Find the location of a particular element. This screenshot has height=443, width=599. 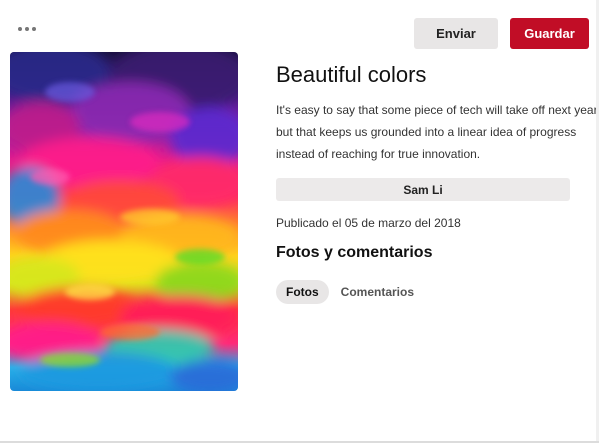

save-button: Guardar is located at coordinates (549, 33).